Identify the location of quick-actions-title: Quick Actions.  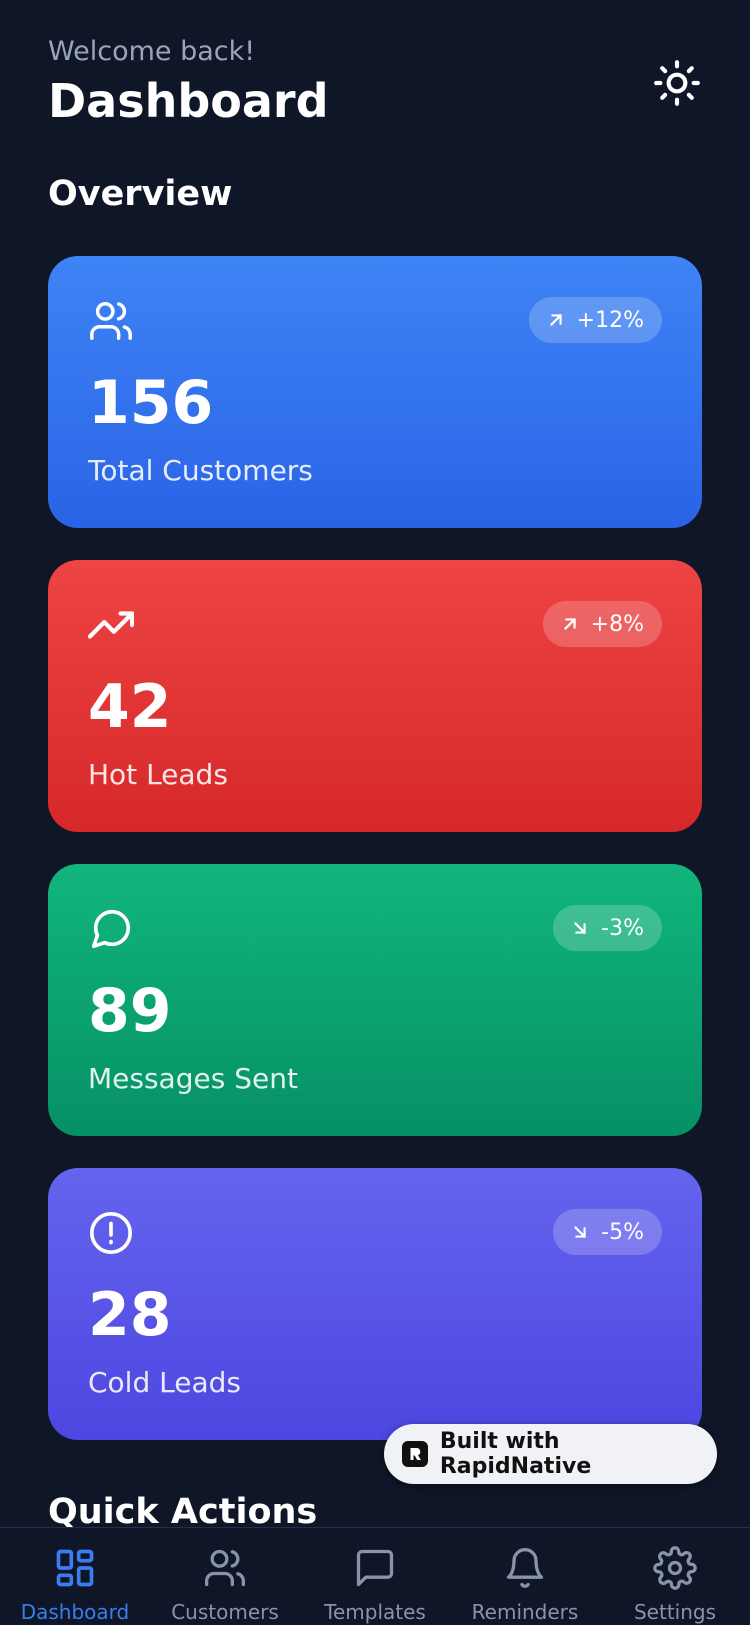
(183, 1512).